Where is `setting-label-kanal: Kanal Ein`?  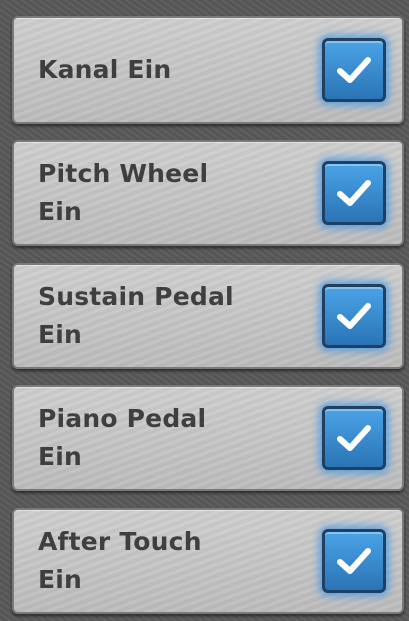 setting-label-kanal: Kanal Ein is located at coordinates (105, 69).